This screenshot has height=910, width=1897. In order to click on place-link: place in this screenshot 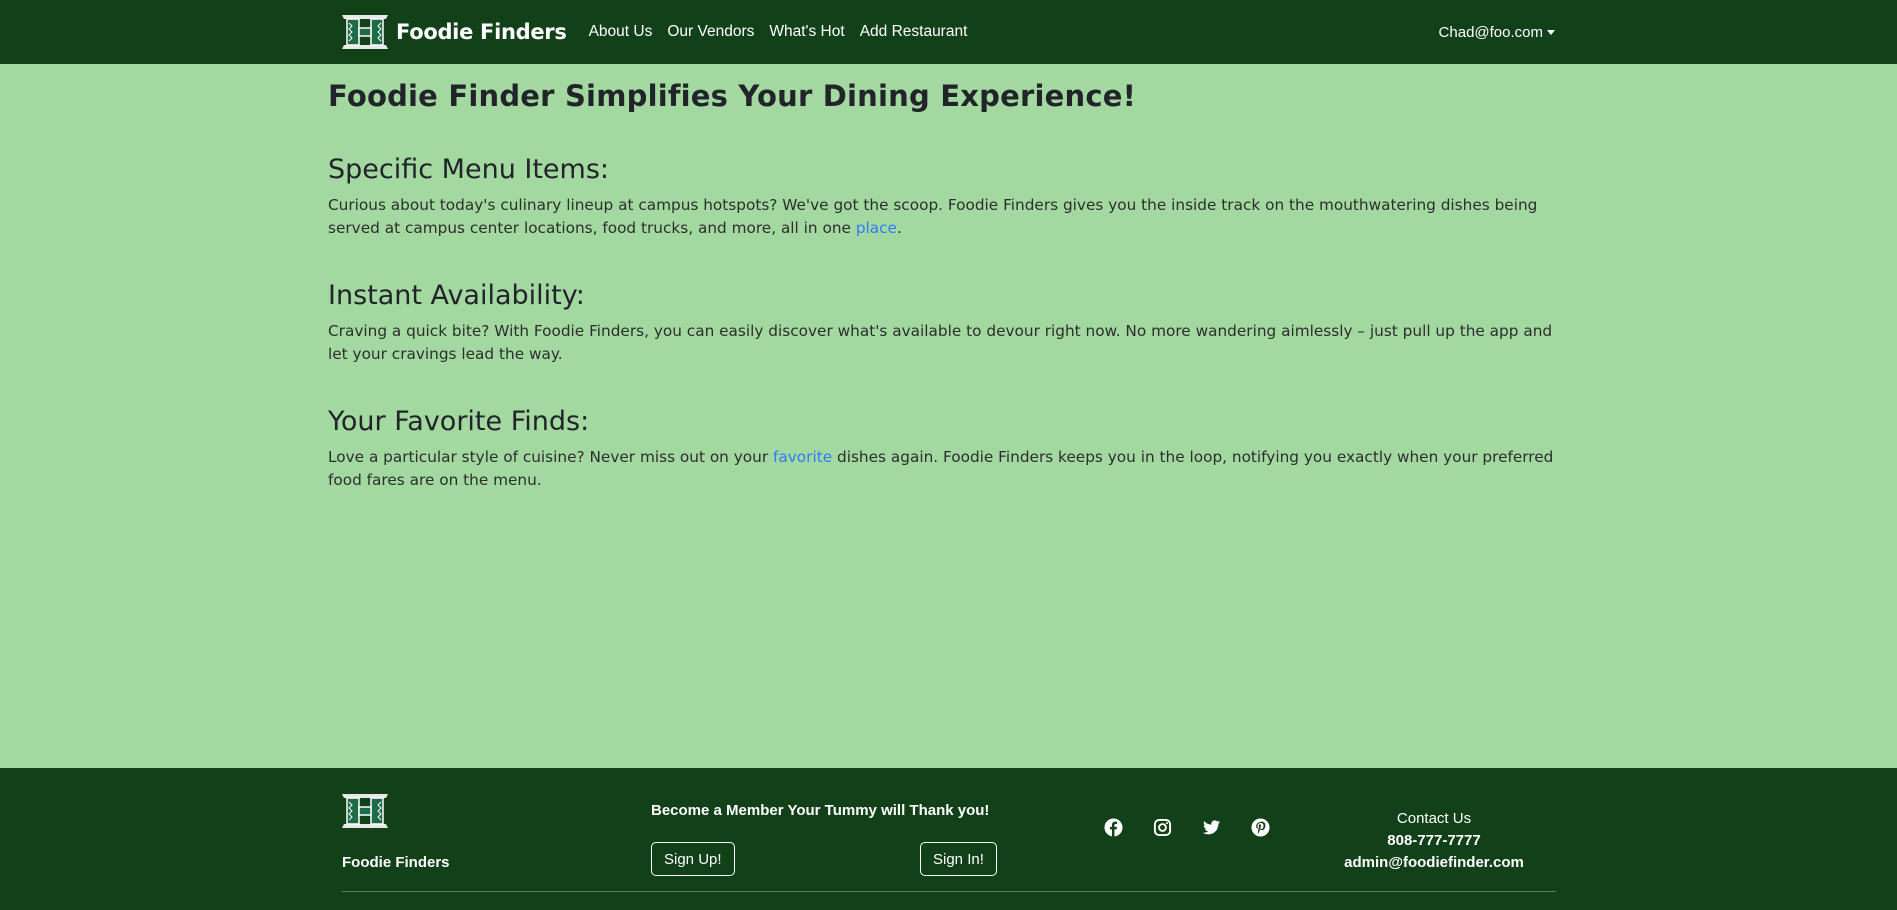, I will do `click(876, 228)`.